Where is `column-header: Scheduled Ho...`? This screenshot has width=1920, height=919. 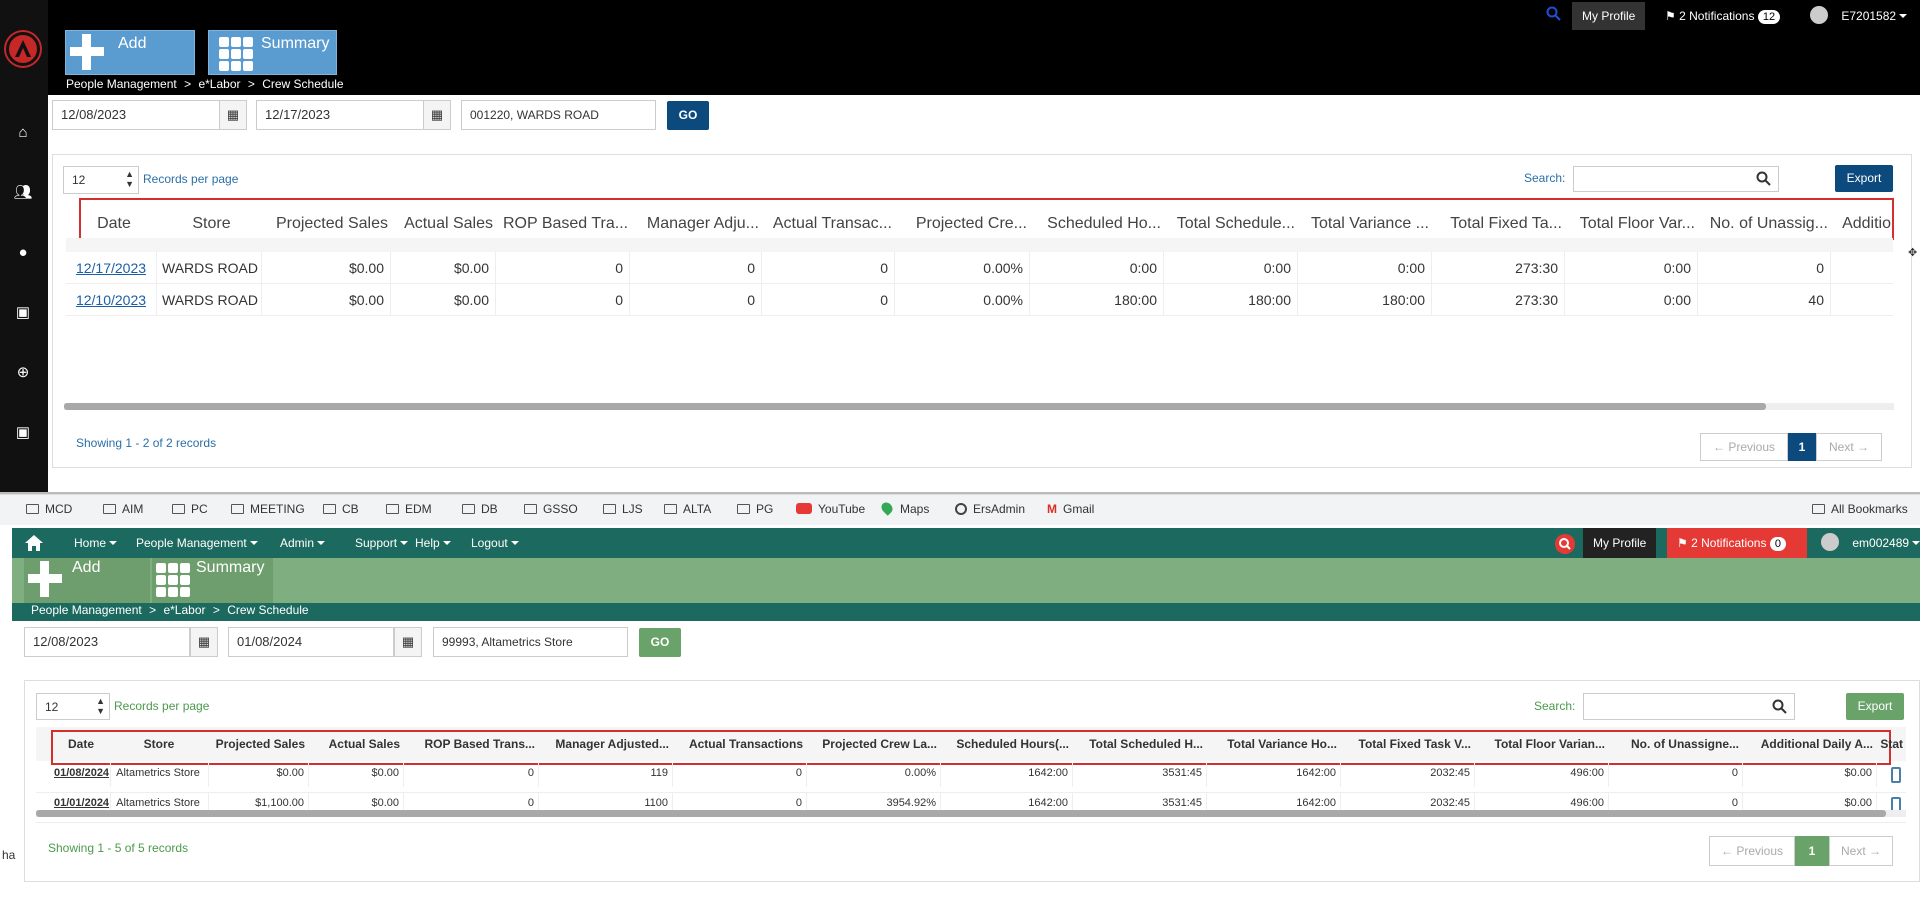 column-header: Scheduled Ho... is located at coordinates (1099, 224).